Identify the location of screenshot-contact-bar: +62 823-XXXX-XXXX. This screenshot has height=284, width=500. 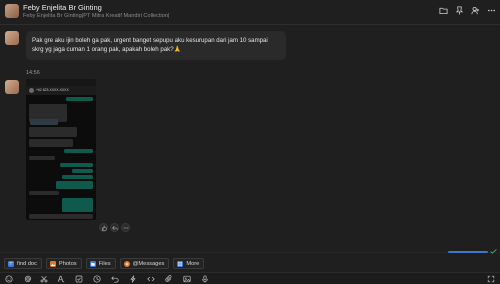
(61, 90).